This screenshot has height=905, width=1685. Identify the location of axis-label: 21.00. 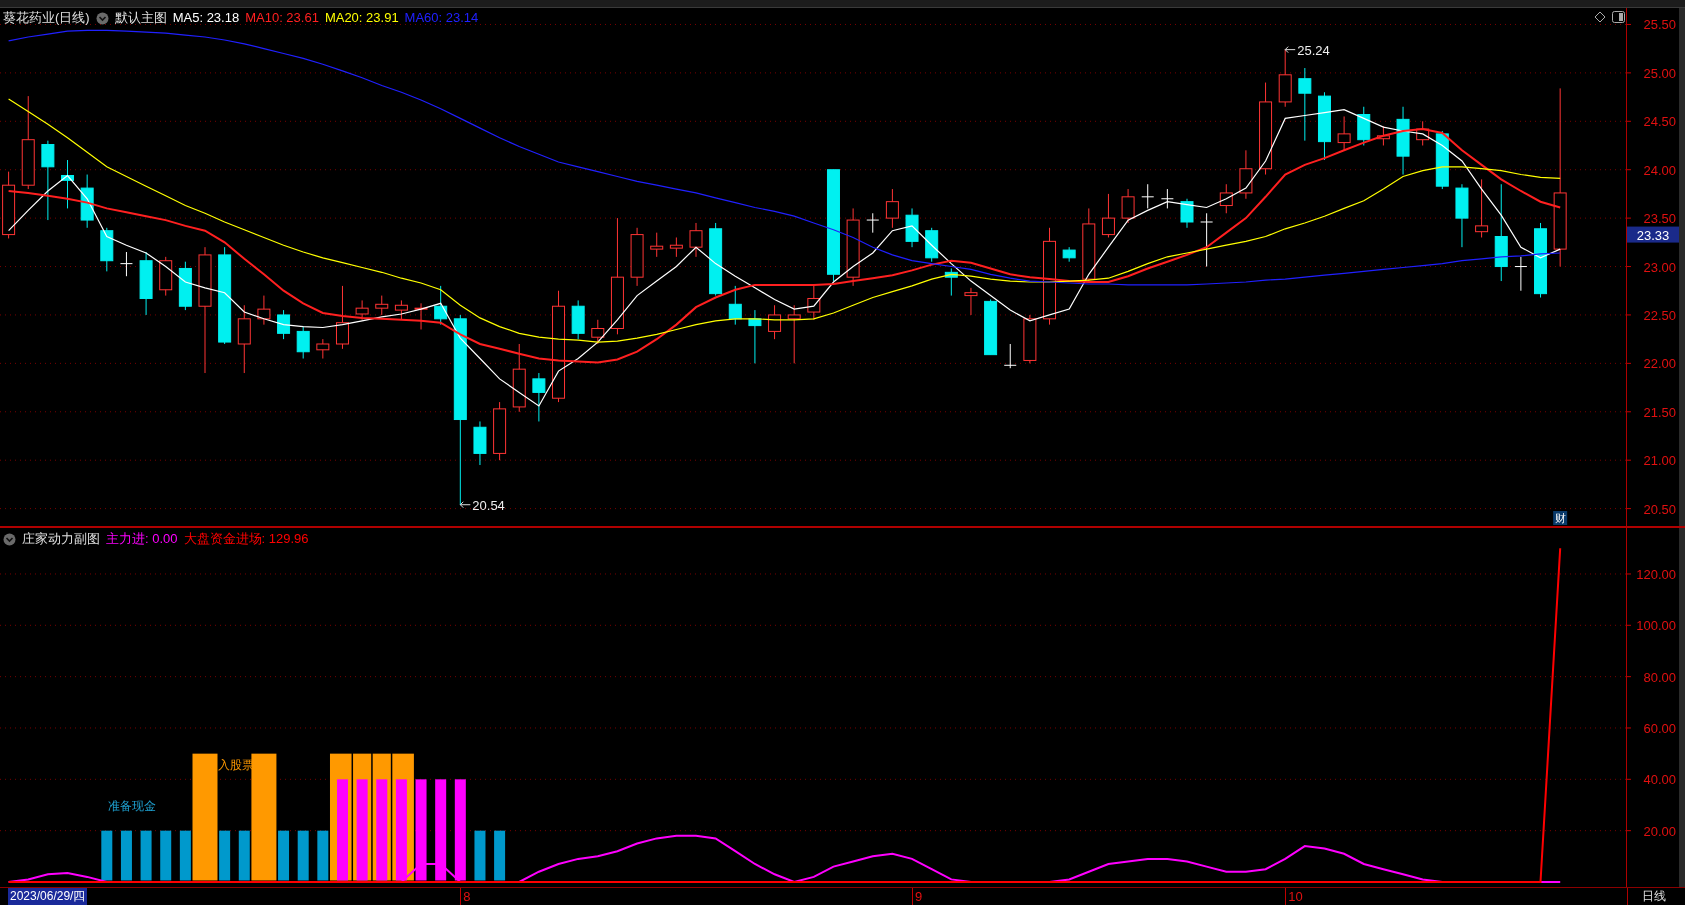
(1659, 461).